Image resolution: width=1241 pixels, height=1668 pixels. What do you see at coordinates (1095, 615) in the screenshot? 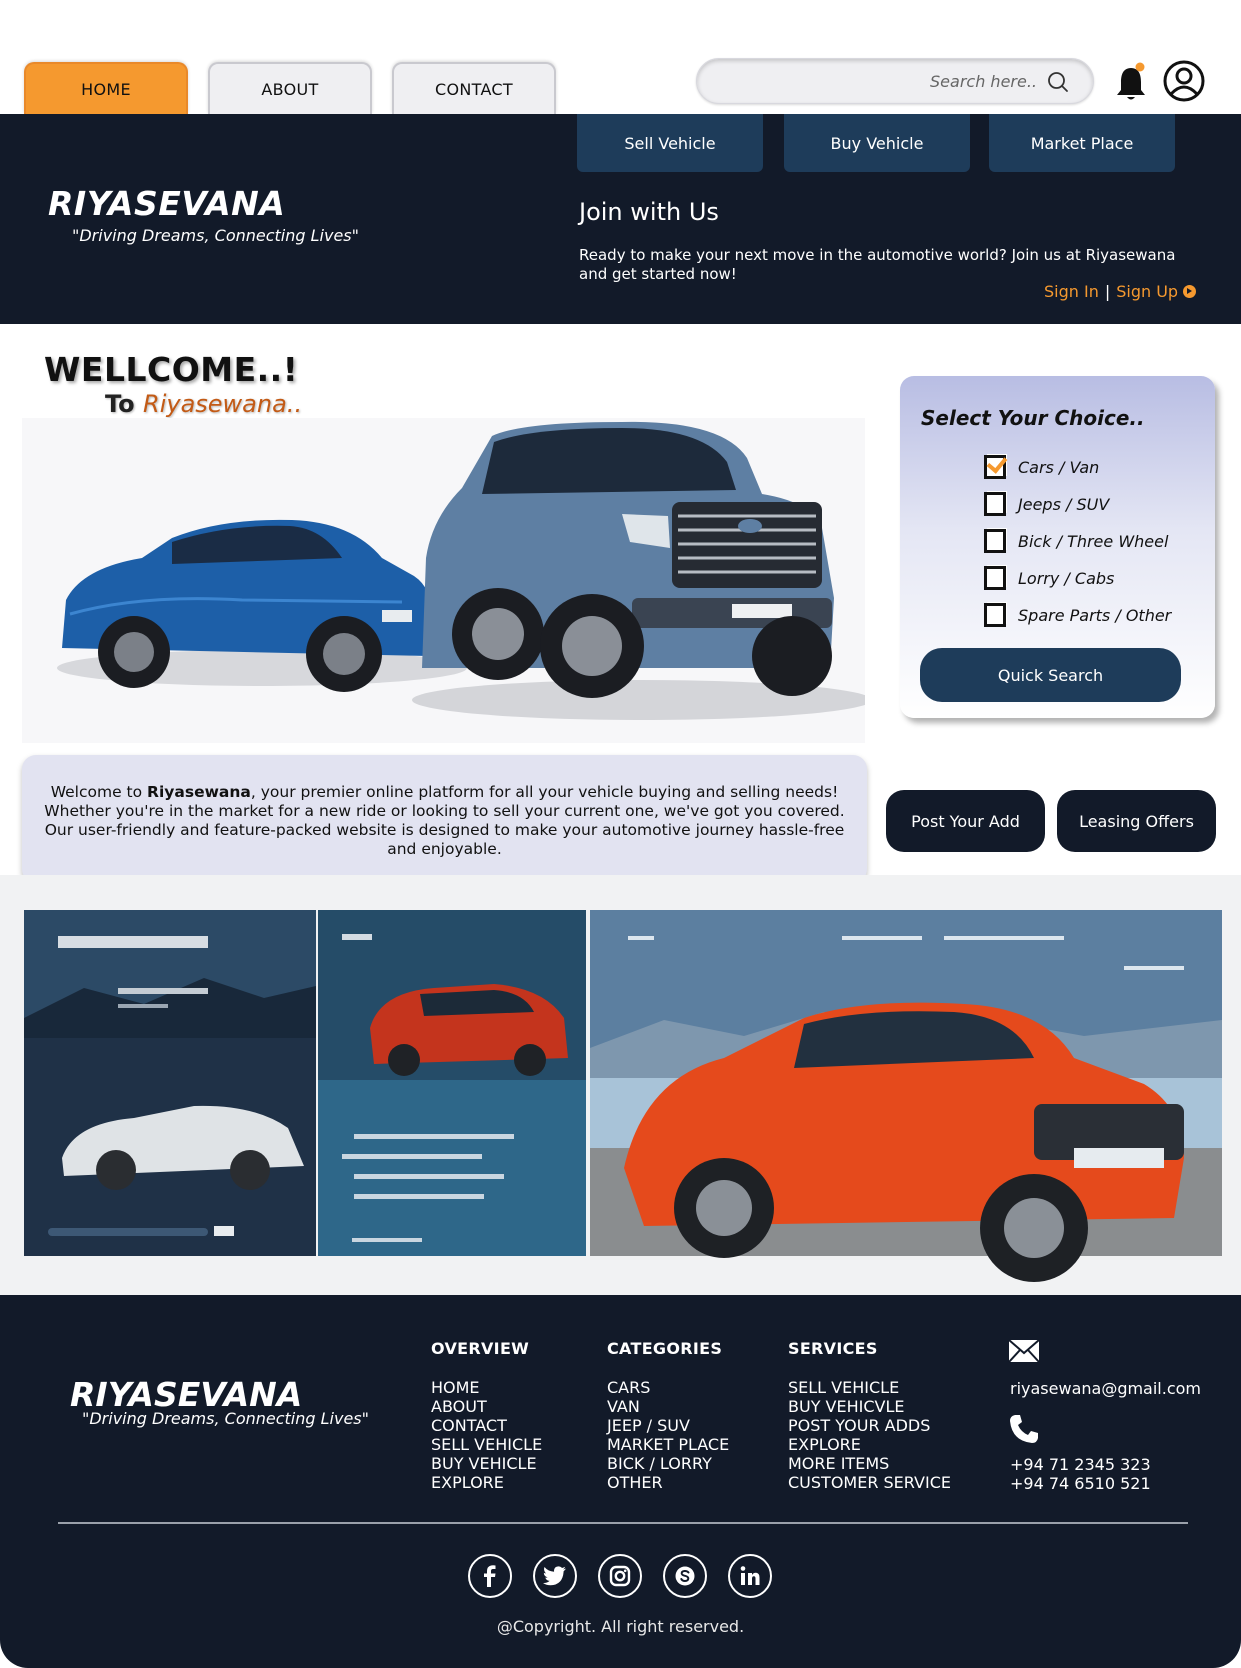
I see `option-label: Spare Parts / Other` at bounding box center [1095, 615].